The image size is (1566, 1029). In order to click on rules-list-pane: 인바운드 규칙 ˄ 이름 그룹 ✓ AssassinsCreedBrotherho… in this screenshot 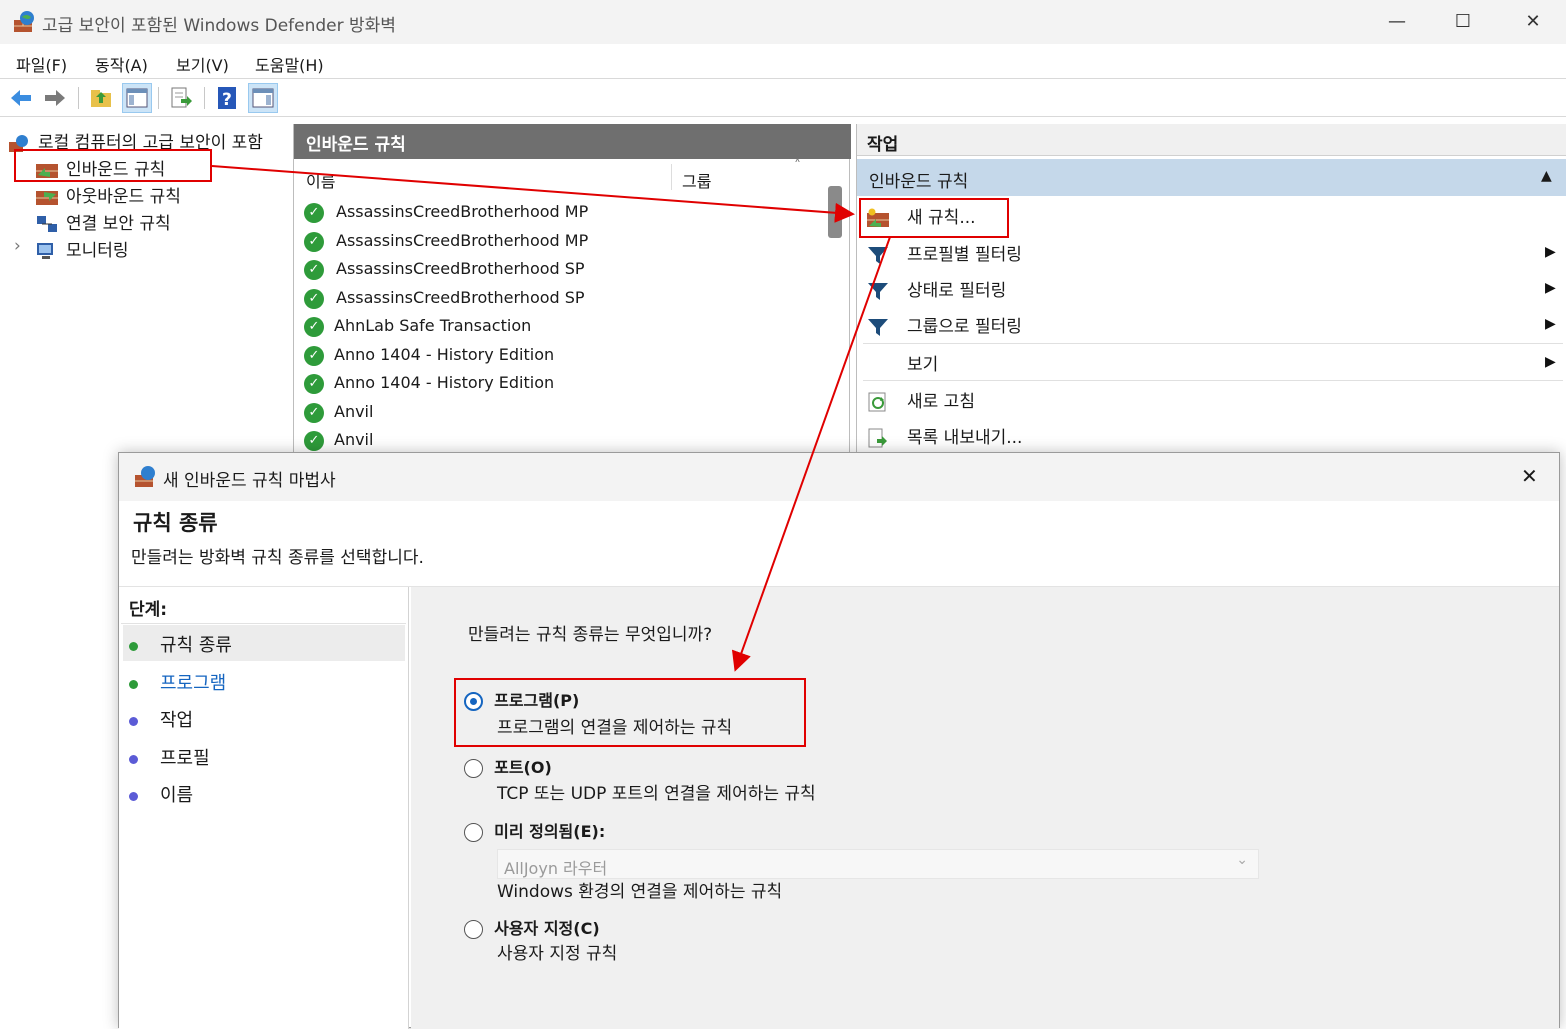, I will do `click(572, 292)`.